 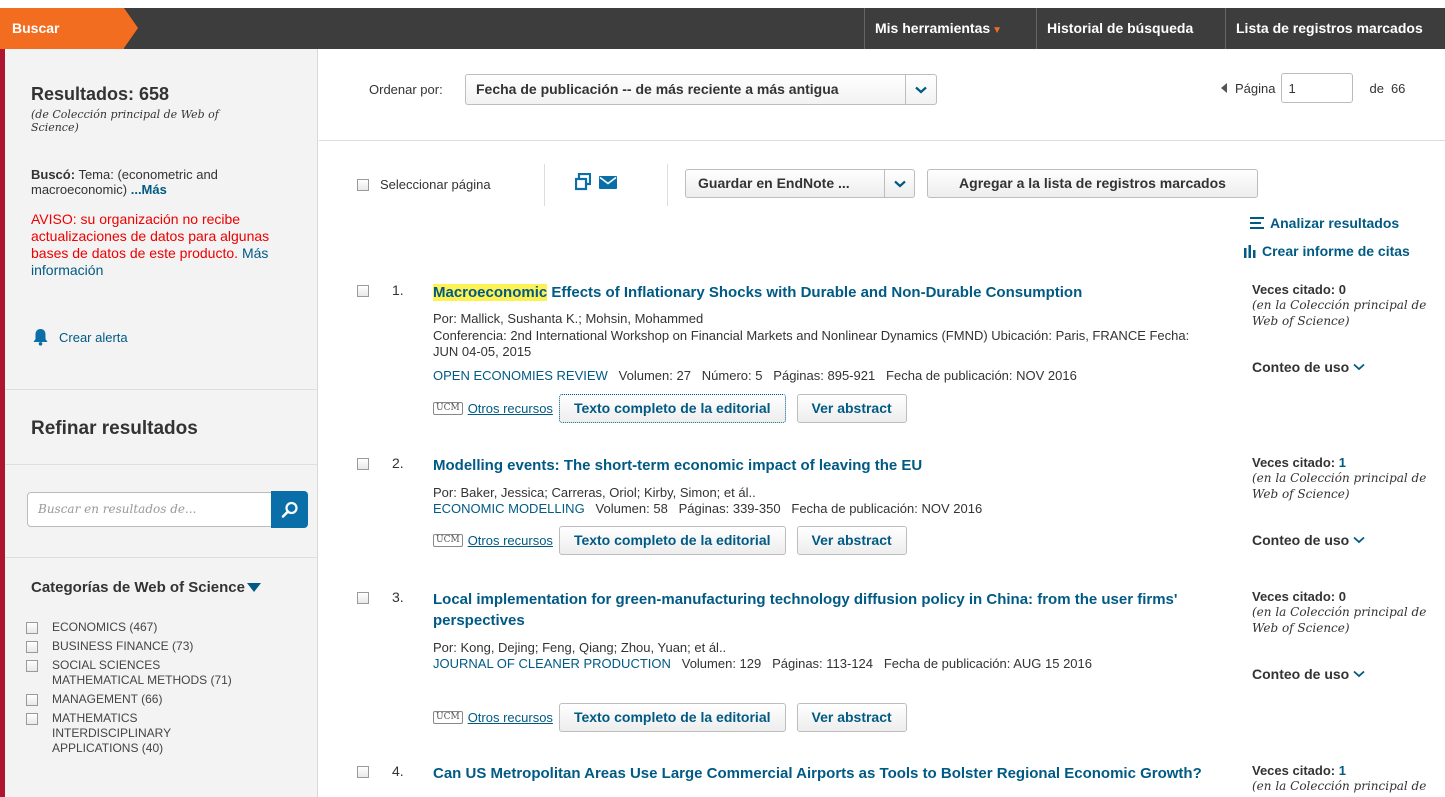 I want to click on journal-link: JOURNAL OF CLEANER PRODUCTION, so click(x=552, y=663).